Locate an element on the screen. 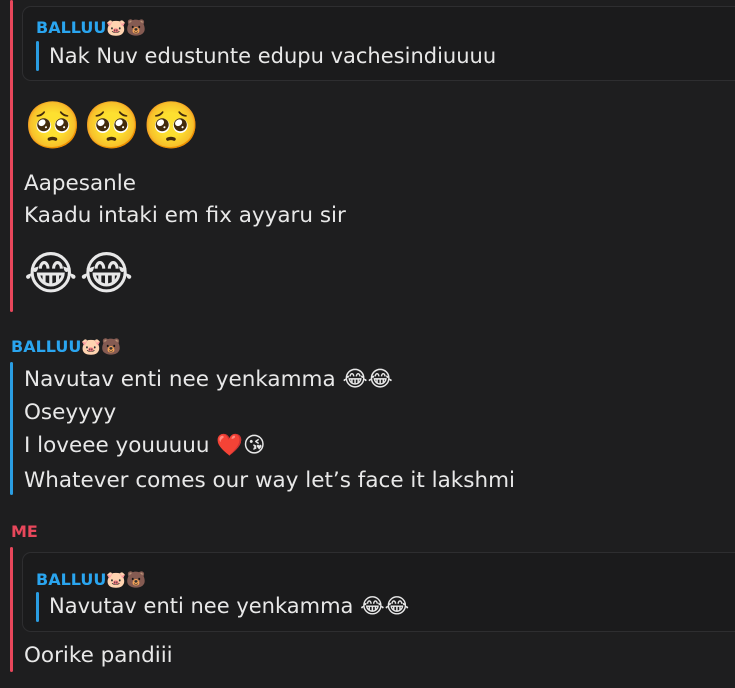 The width and height of the screenshot is (735, 688). message-text: Aapesanle is located at coordinates (80, 183).